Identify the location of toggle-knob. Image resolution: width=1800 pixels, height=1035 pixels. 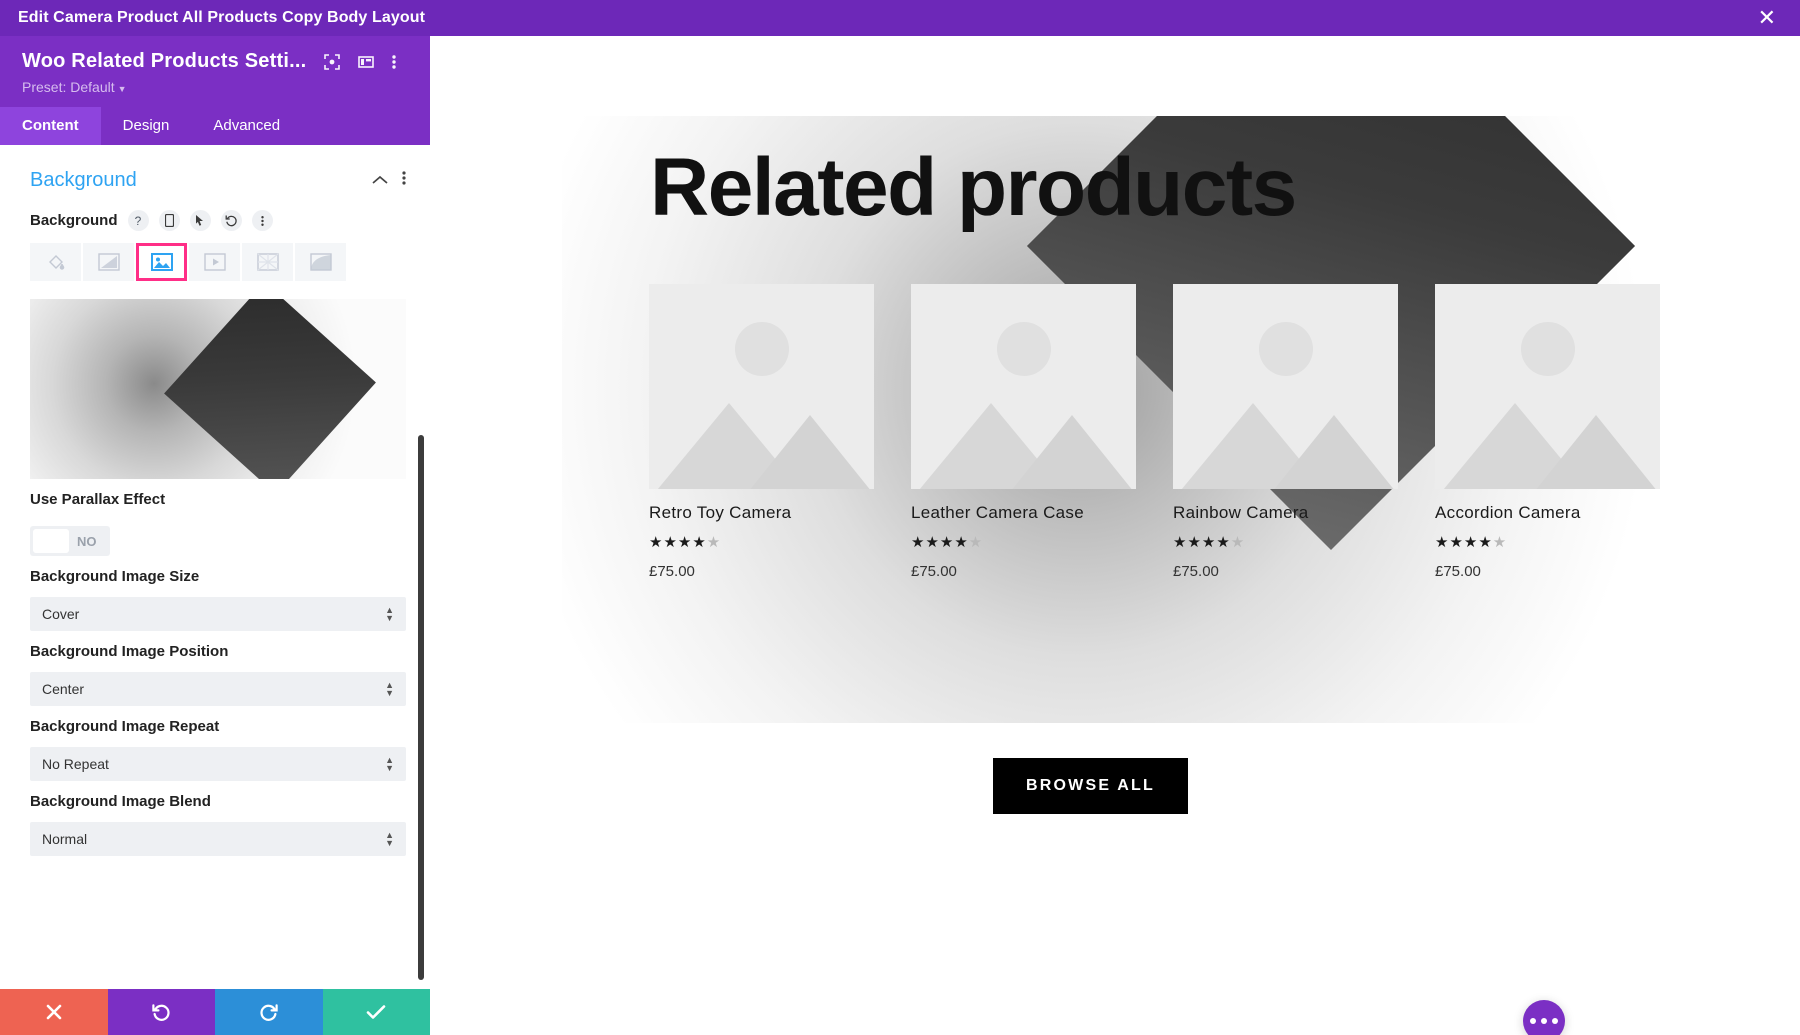
(51, 541).